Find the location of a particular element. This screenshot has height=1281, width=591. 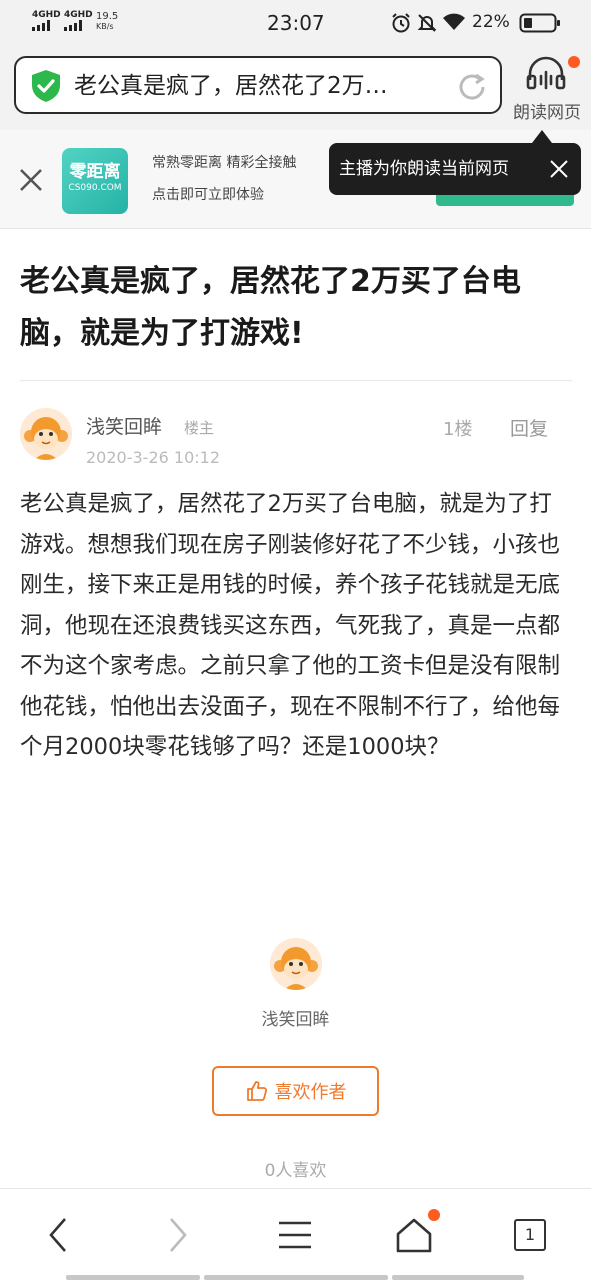

status-bar: 4GHD 4GHD 19.5 KB/s 23:07 22% is located at coordinates (295, 23).